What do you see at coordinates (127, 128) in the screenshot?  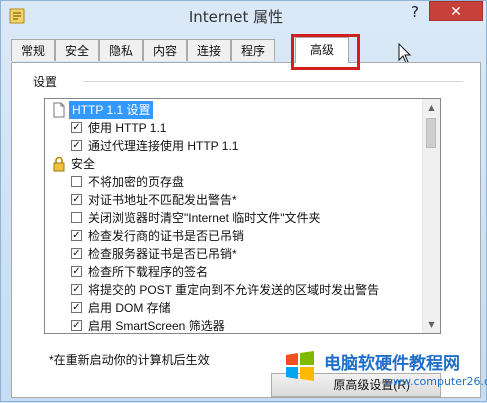 I see `setting-label: 使用 HTTP 1.1` at bounding box center [127, 128].